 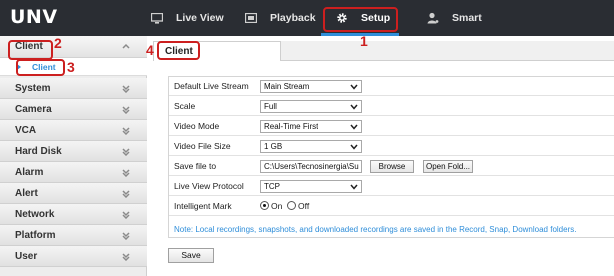 What do you see at coordinates (391, 86) in the screenshot?
I see `row-default-live-stream: Default Live Stream Main Stream` at bounding box center [391, 86].